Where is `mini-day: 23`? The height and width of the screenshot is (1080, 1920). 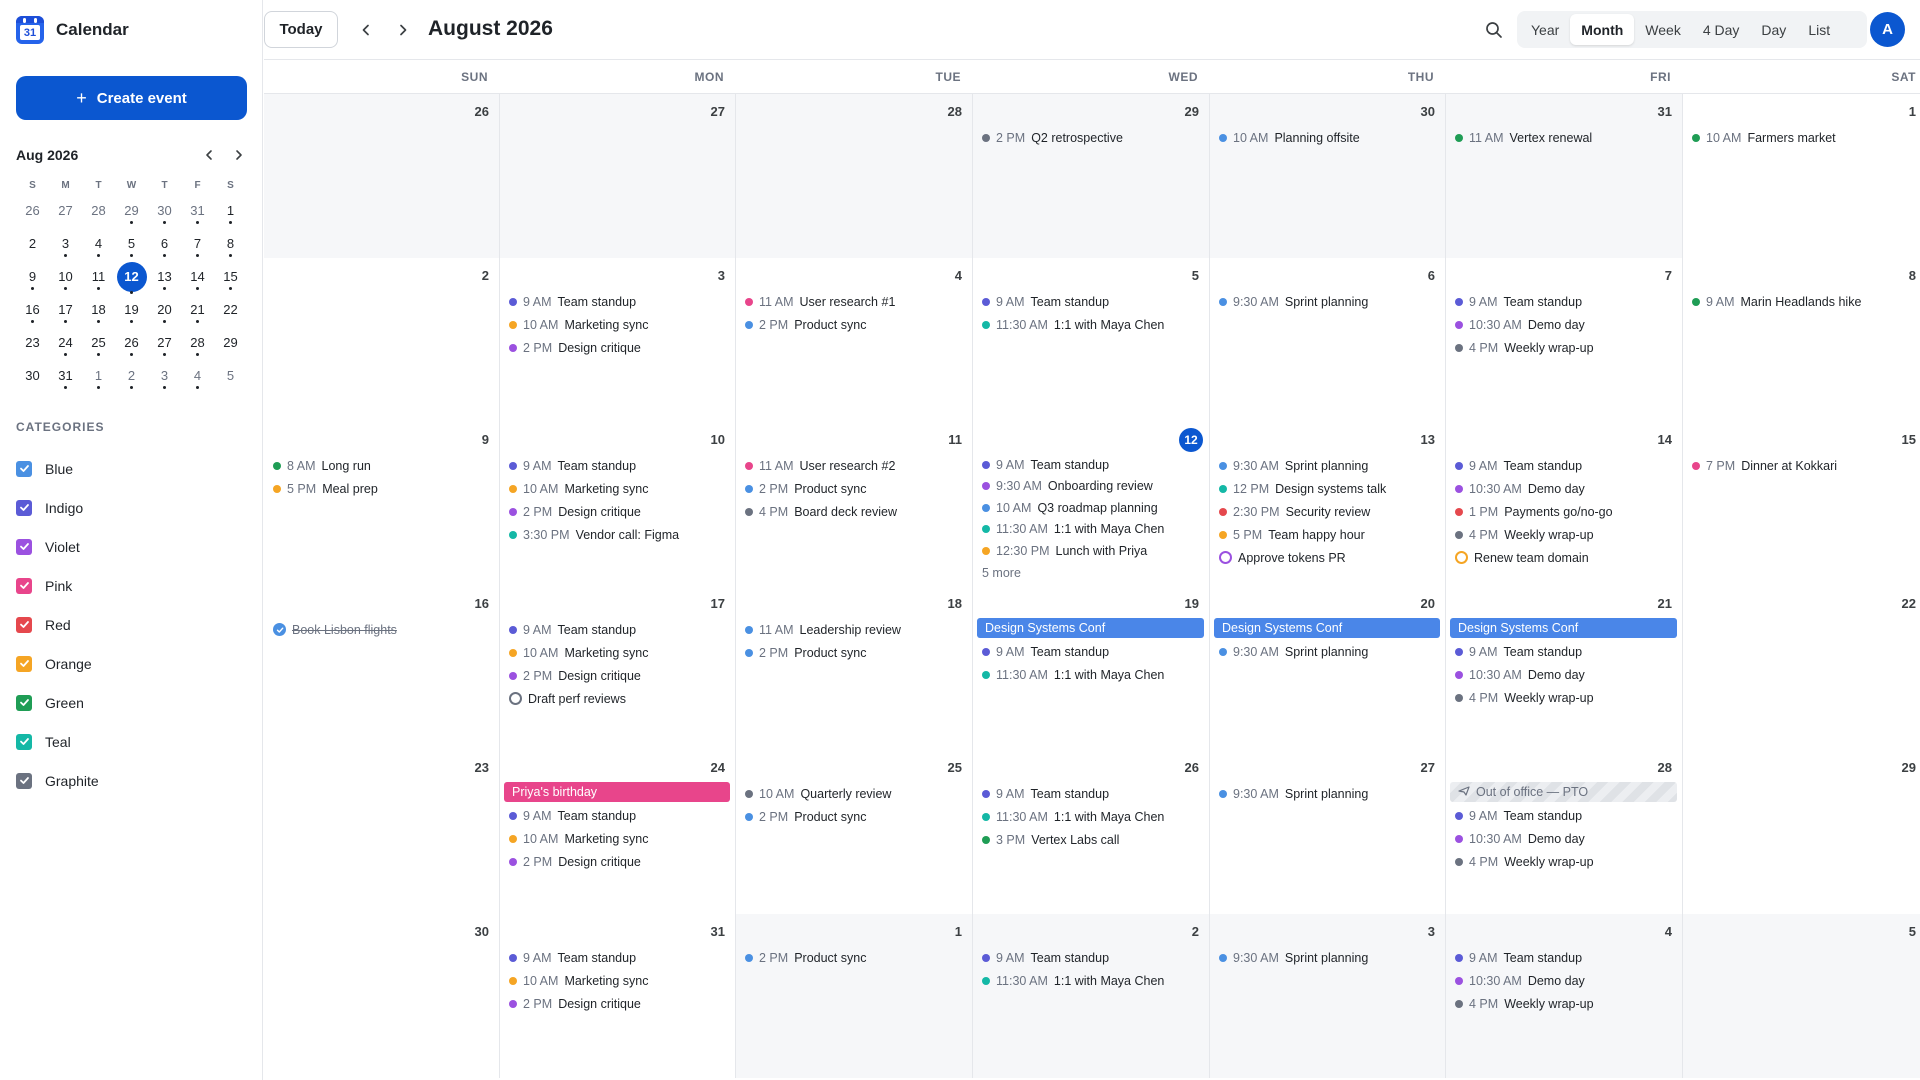
mini-day: 23 is located at coordinates (32, 342).